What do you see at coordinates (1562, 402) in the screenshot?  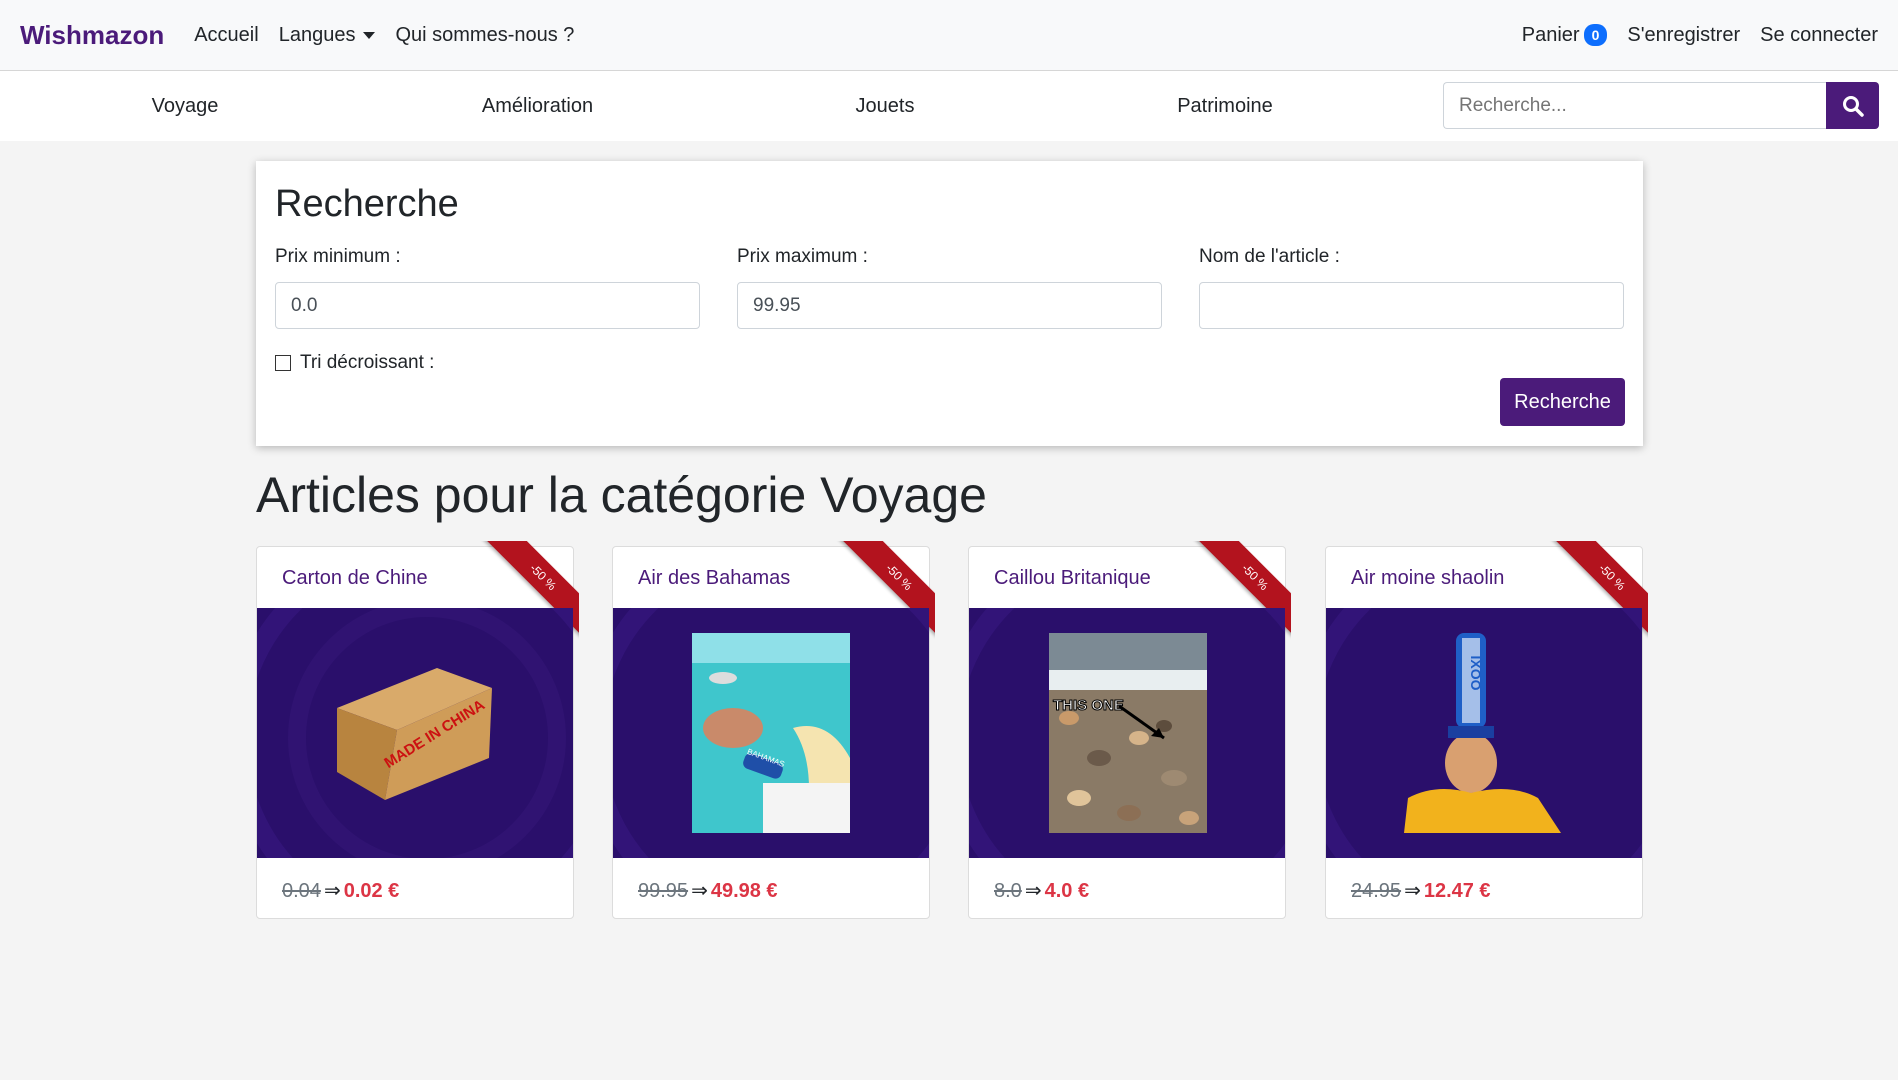 I see `filter-search-button: Recherche` at bounding box center [1562, 402].